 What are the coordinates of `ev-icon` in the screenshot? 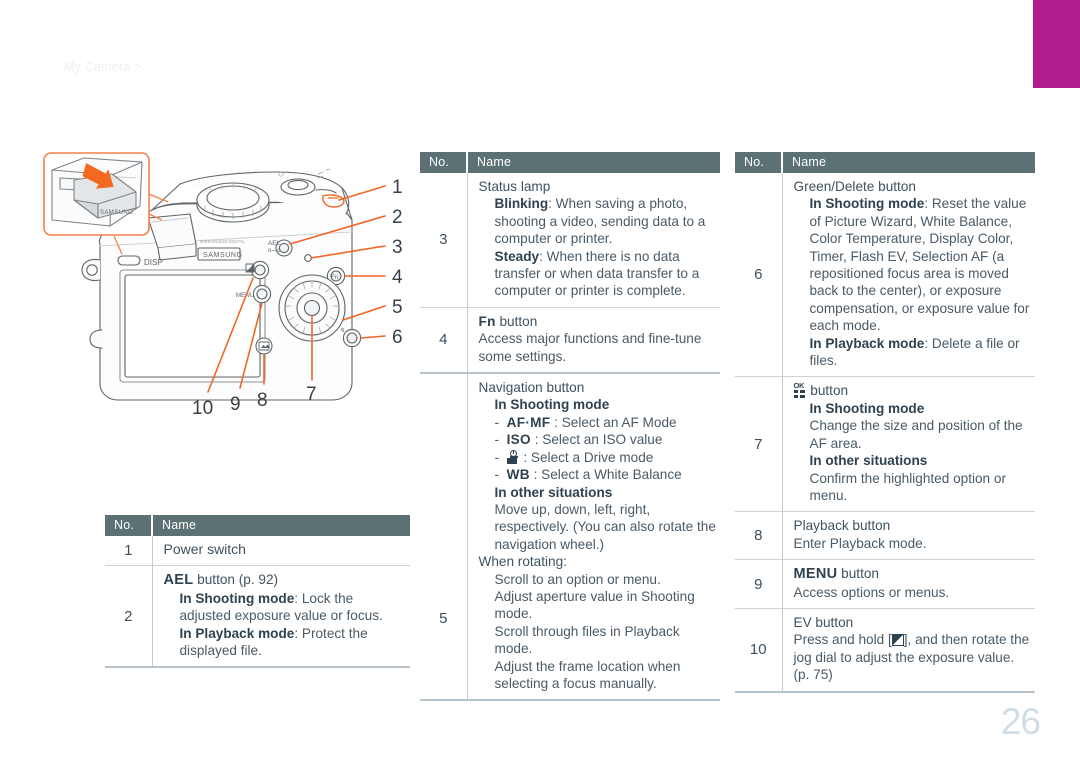 It's located at (897, 640).